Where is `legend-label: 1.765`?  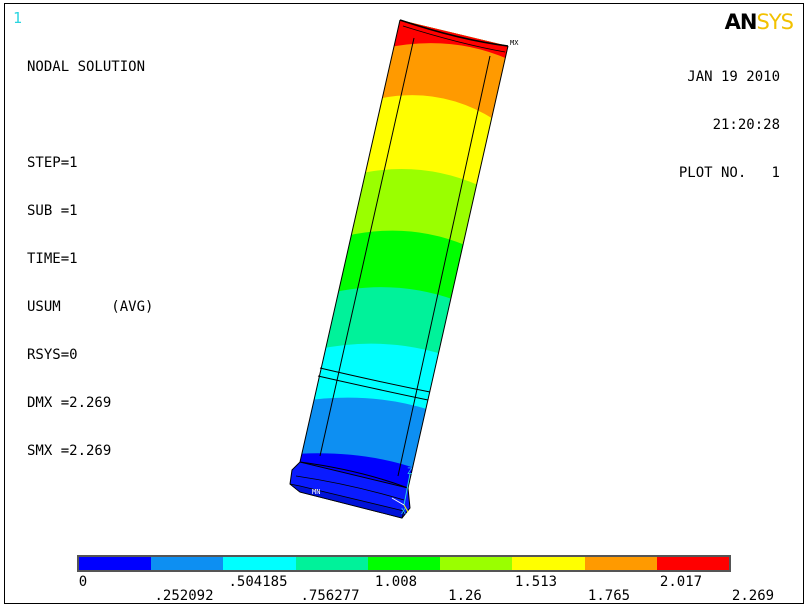
legend-label: 1.765 is located at coordinates (609, 596).